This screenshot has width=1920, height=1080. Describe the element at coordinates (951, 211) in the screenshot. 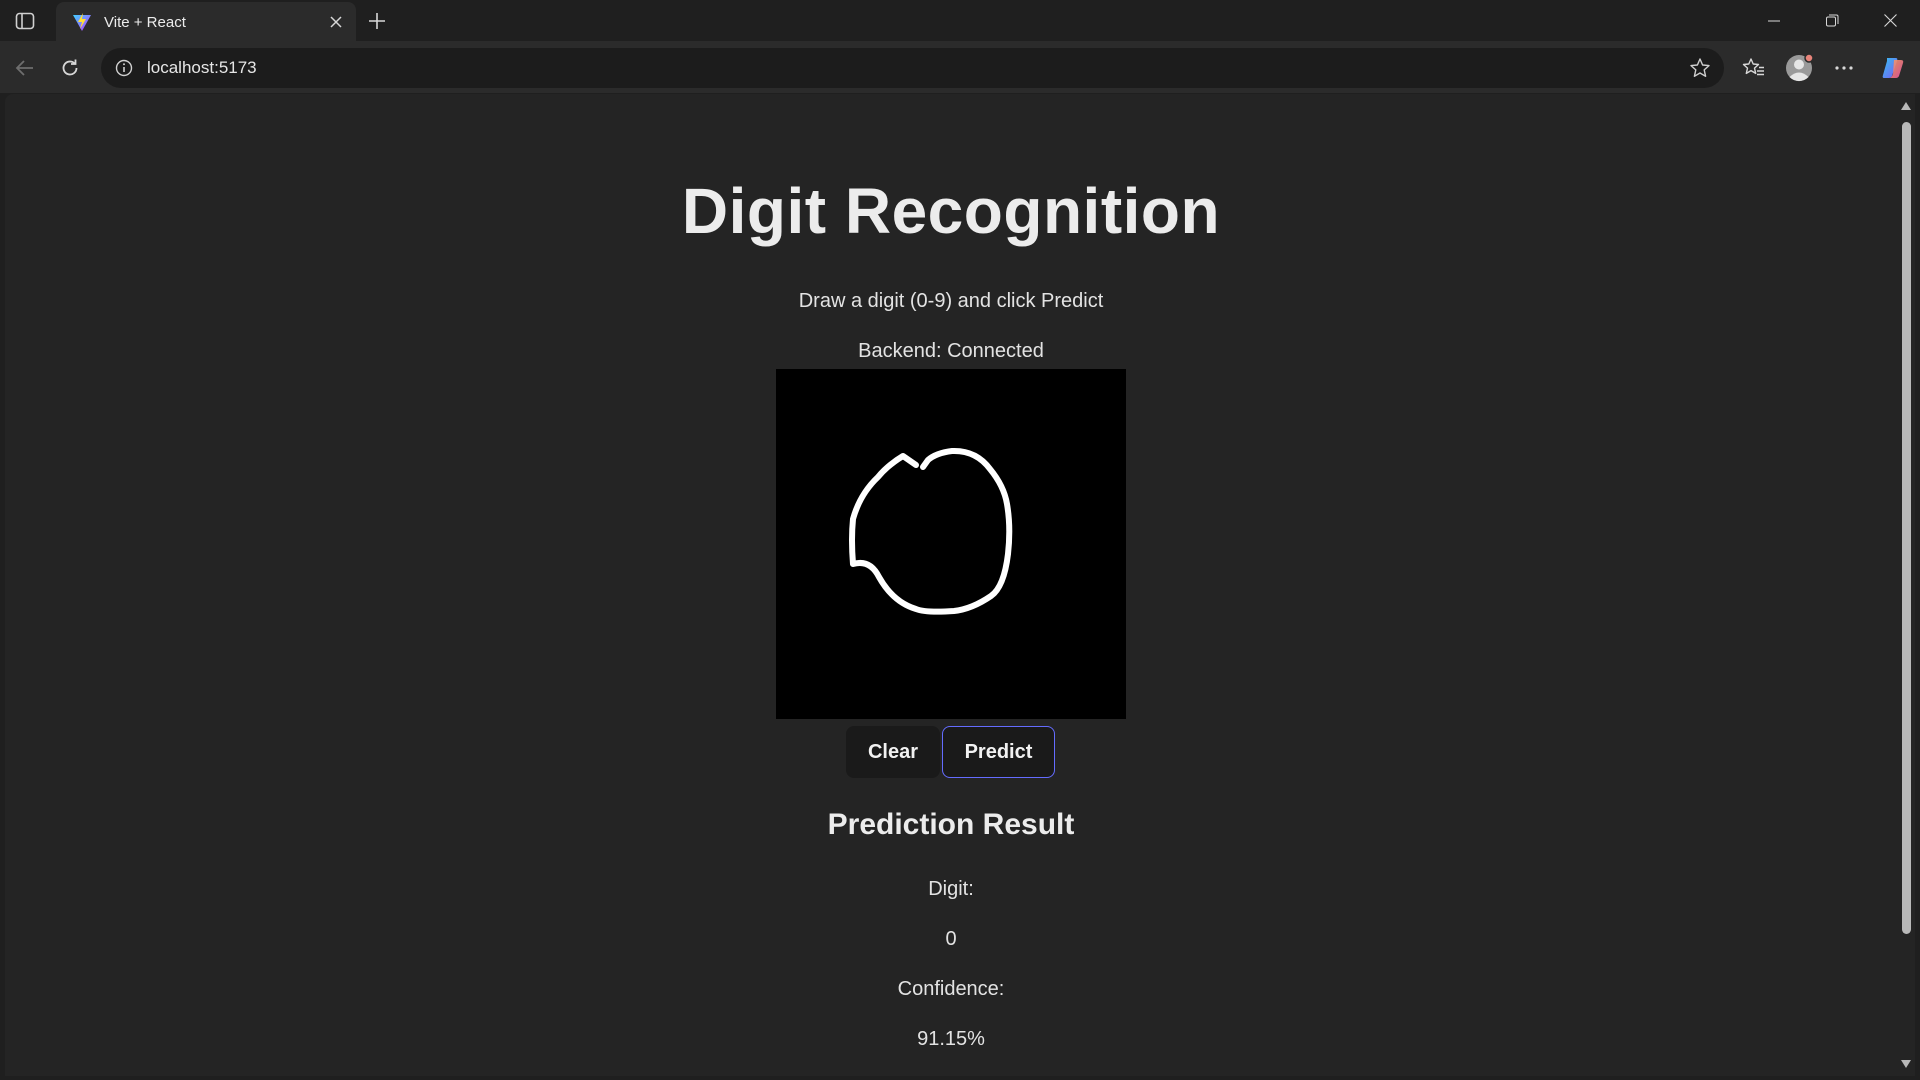

I see `page-title: Digit Recognition` at that location.